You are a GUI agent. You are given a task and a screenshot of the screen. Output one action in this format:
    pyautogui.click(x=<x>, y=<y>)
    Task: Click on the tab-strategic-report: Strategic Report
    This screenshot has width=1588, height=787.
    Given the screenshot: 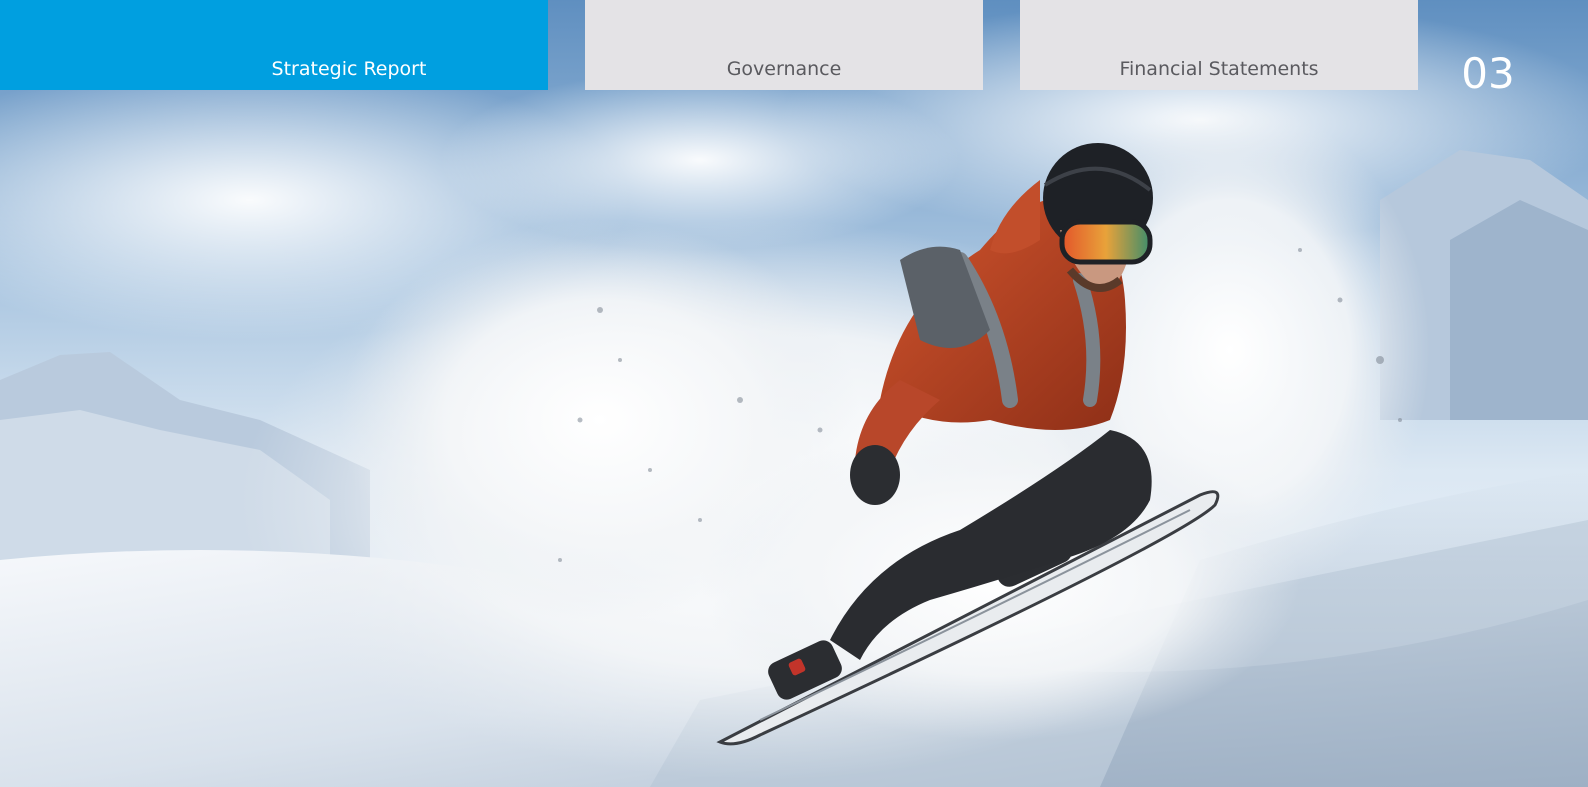 What is the action you would take?
    pyautogui.click(x=274, y=45)
    